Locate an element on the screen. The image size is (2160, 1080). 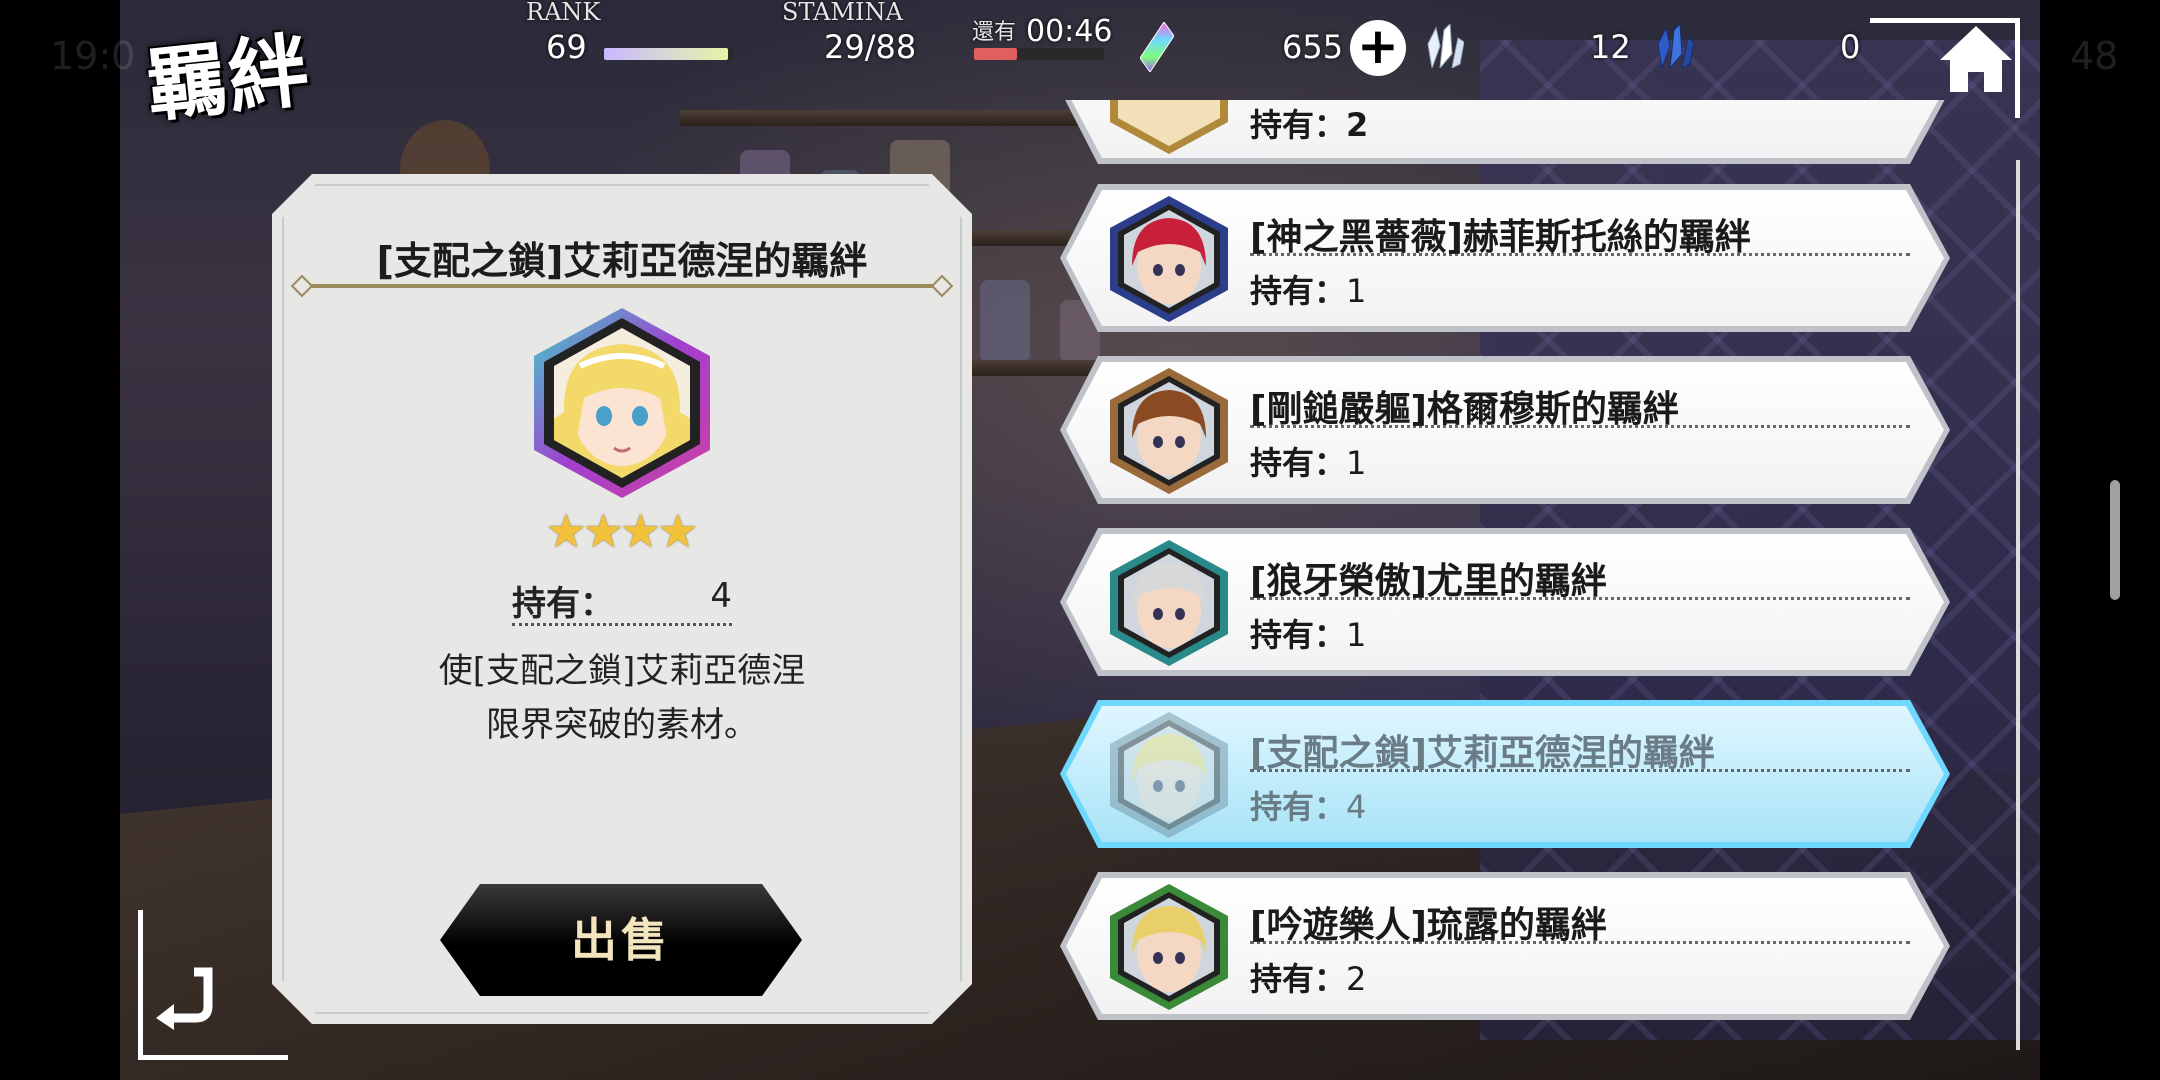
white-crystal-count: 12 is located at coordinates (1610, 47).